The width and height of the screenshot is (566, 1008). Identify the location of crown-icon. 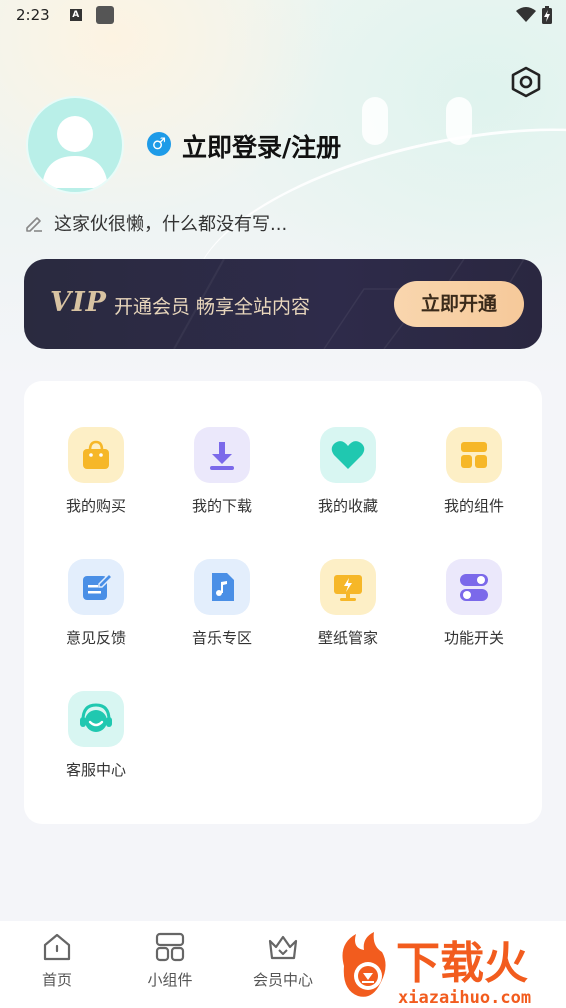
(283, 947).